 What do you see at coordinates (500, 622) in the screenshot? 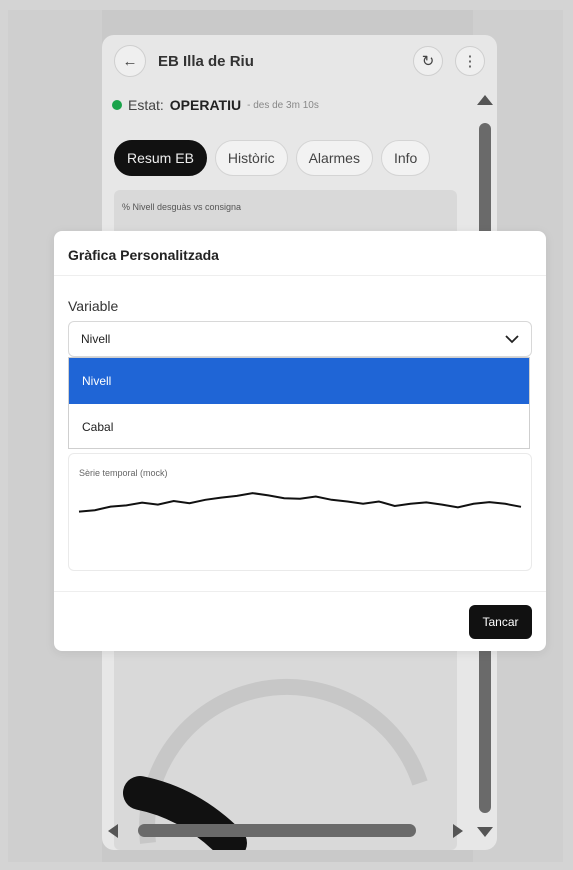
I see `close-button: Tancar` at bounding box center [500, 622].